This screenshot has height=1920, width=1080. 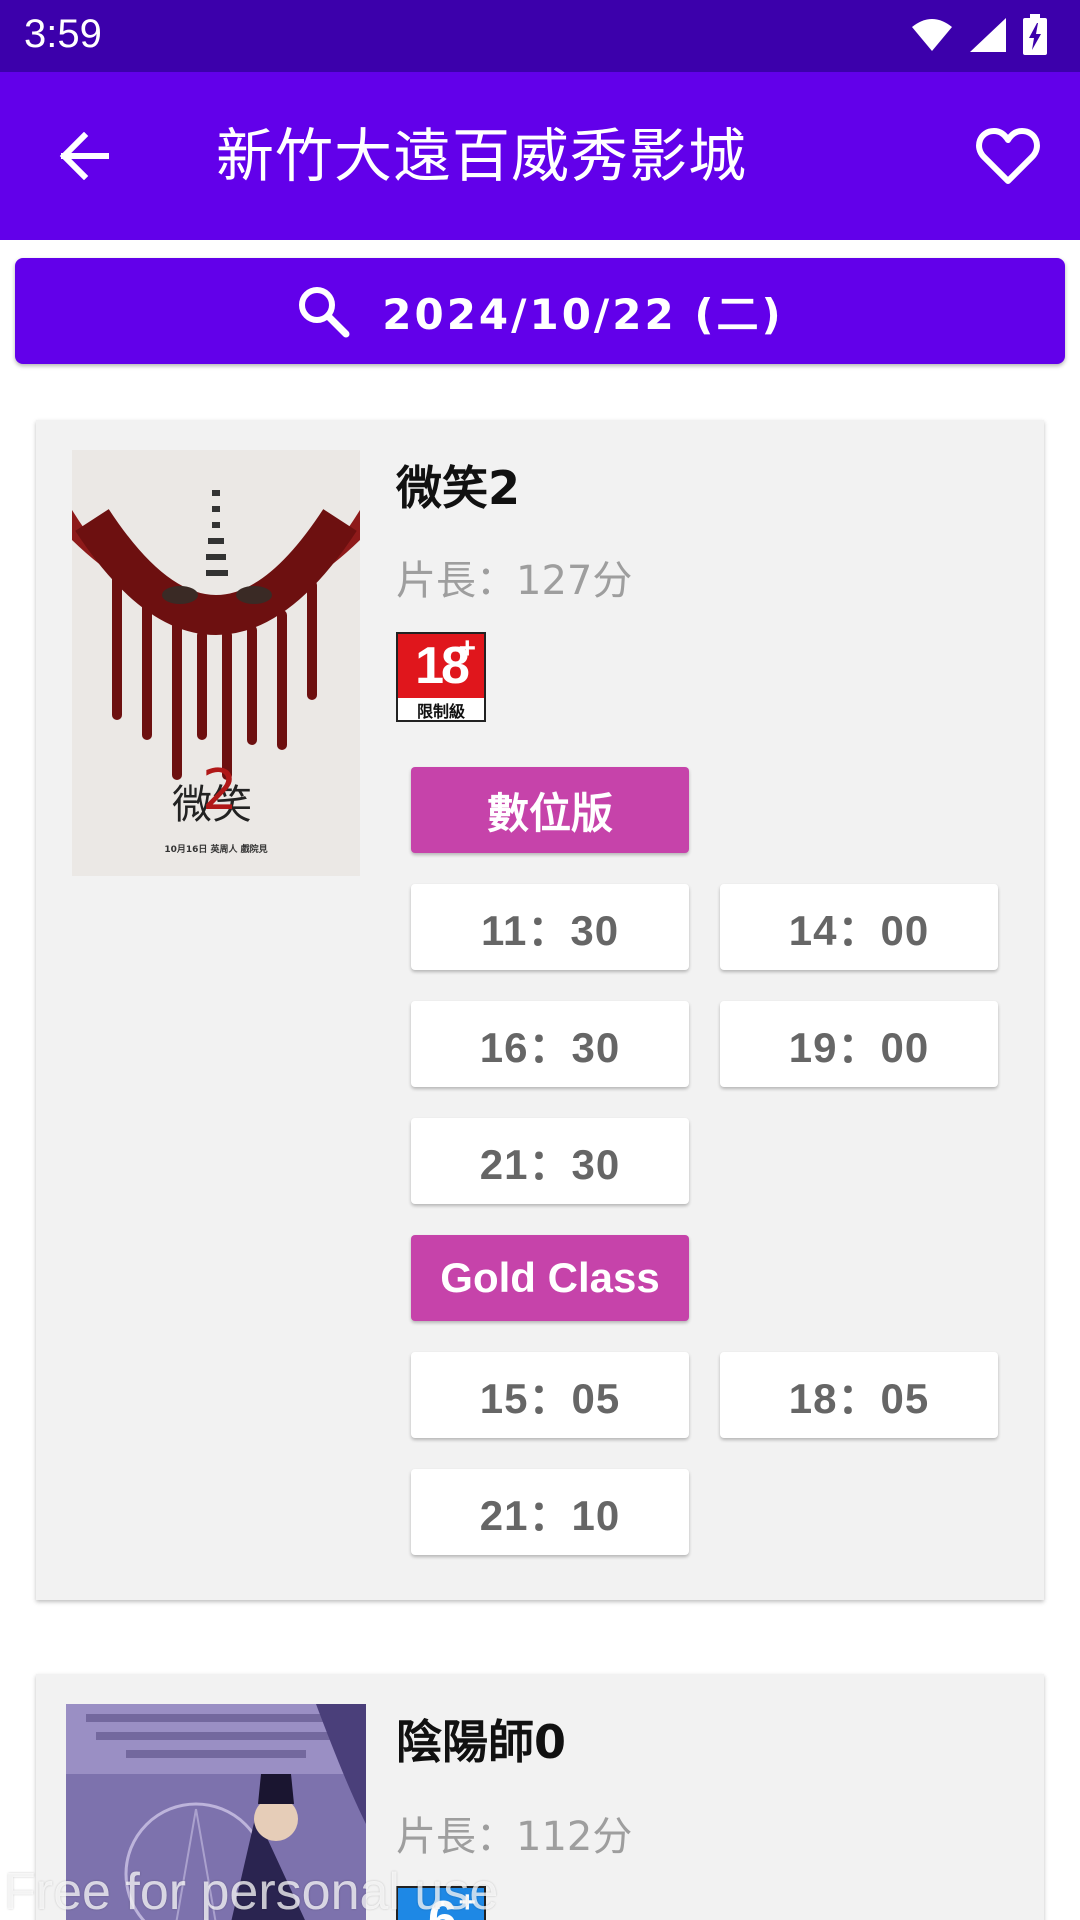 What do you see at coordinates (514, 581) in the screenshot?
I see `movie-length: 片長：127分` at bounding box center [514, 581].